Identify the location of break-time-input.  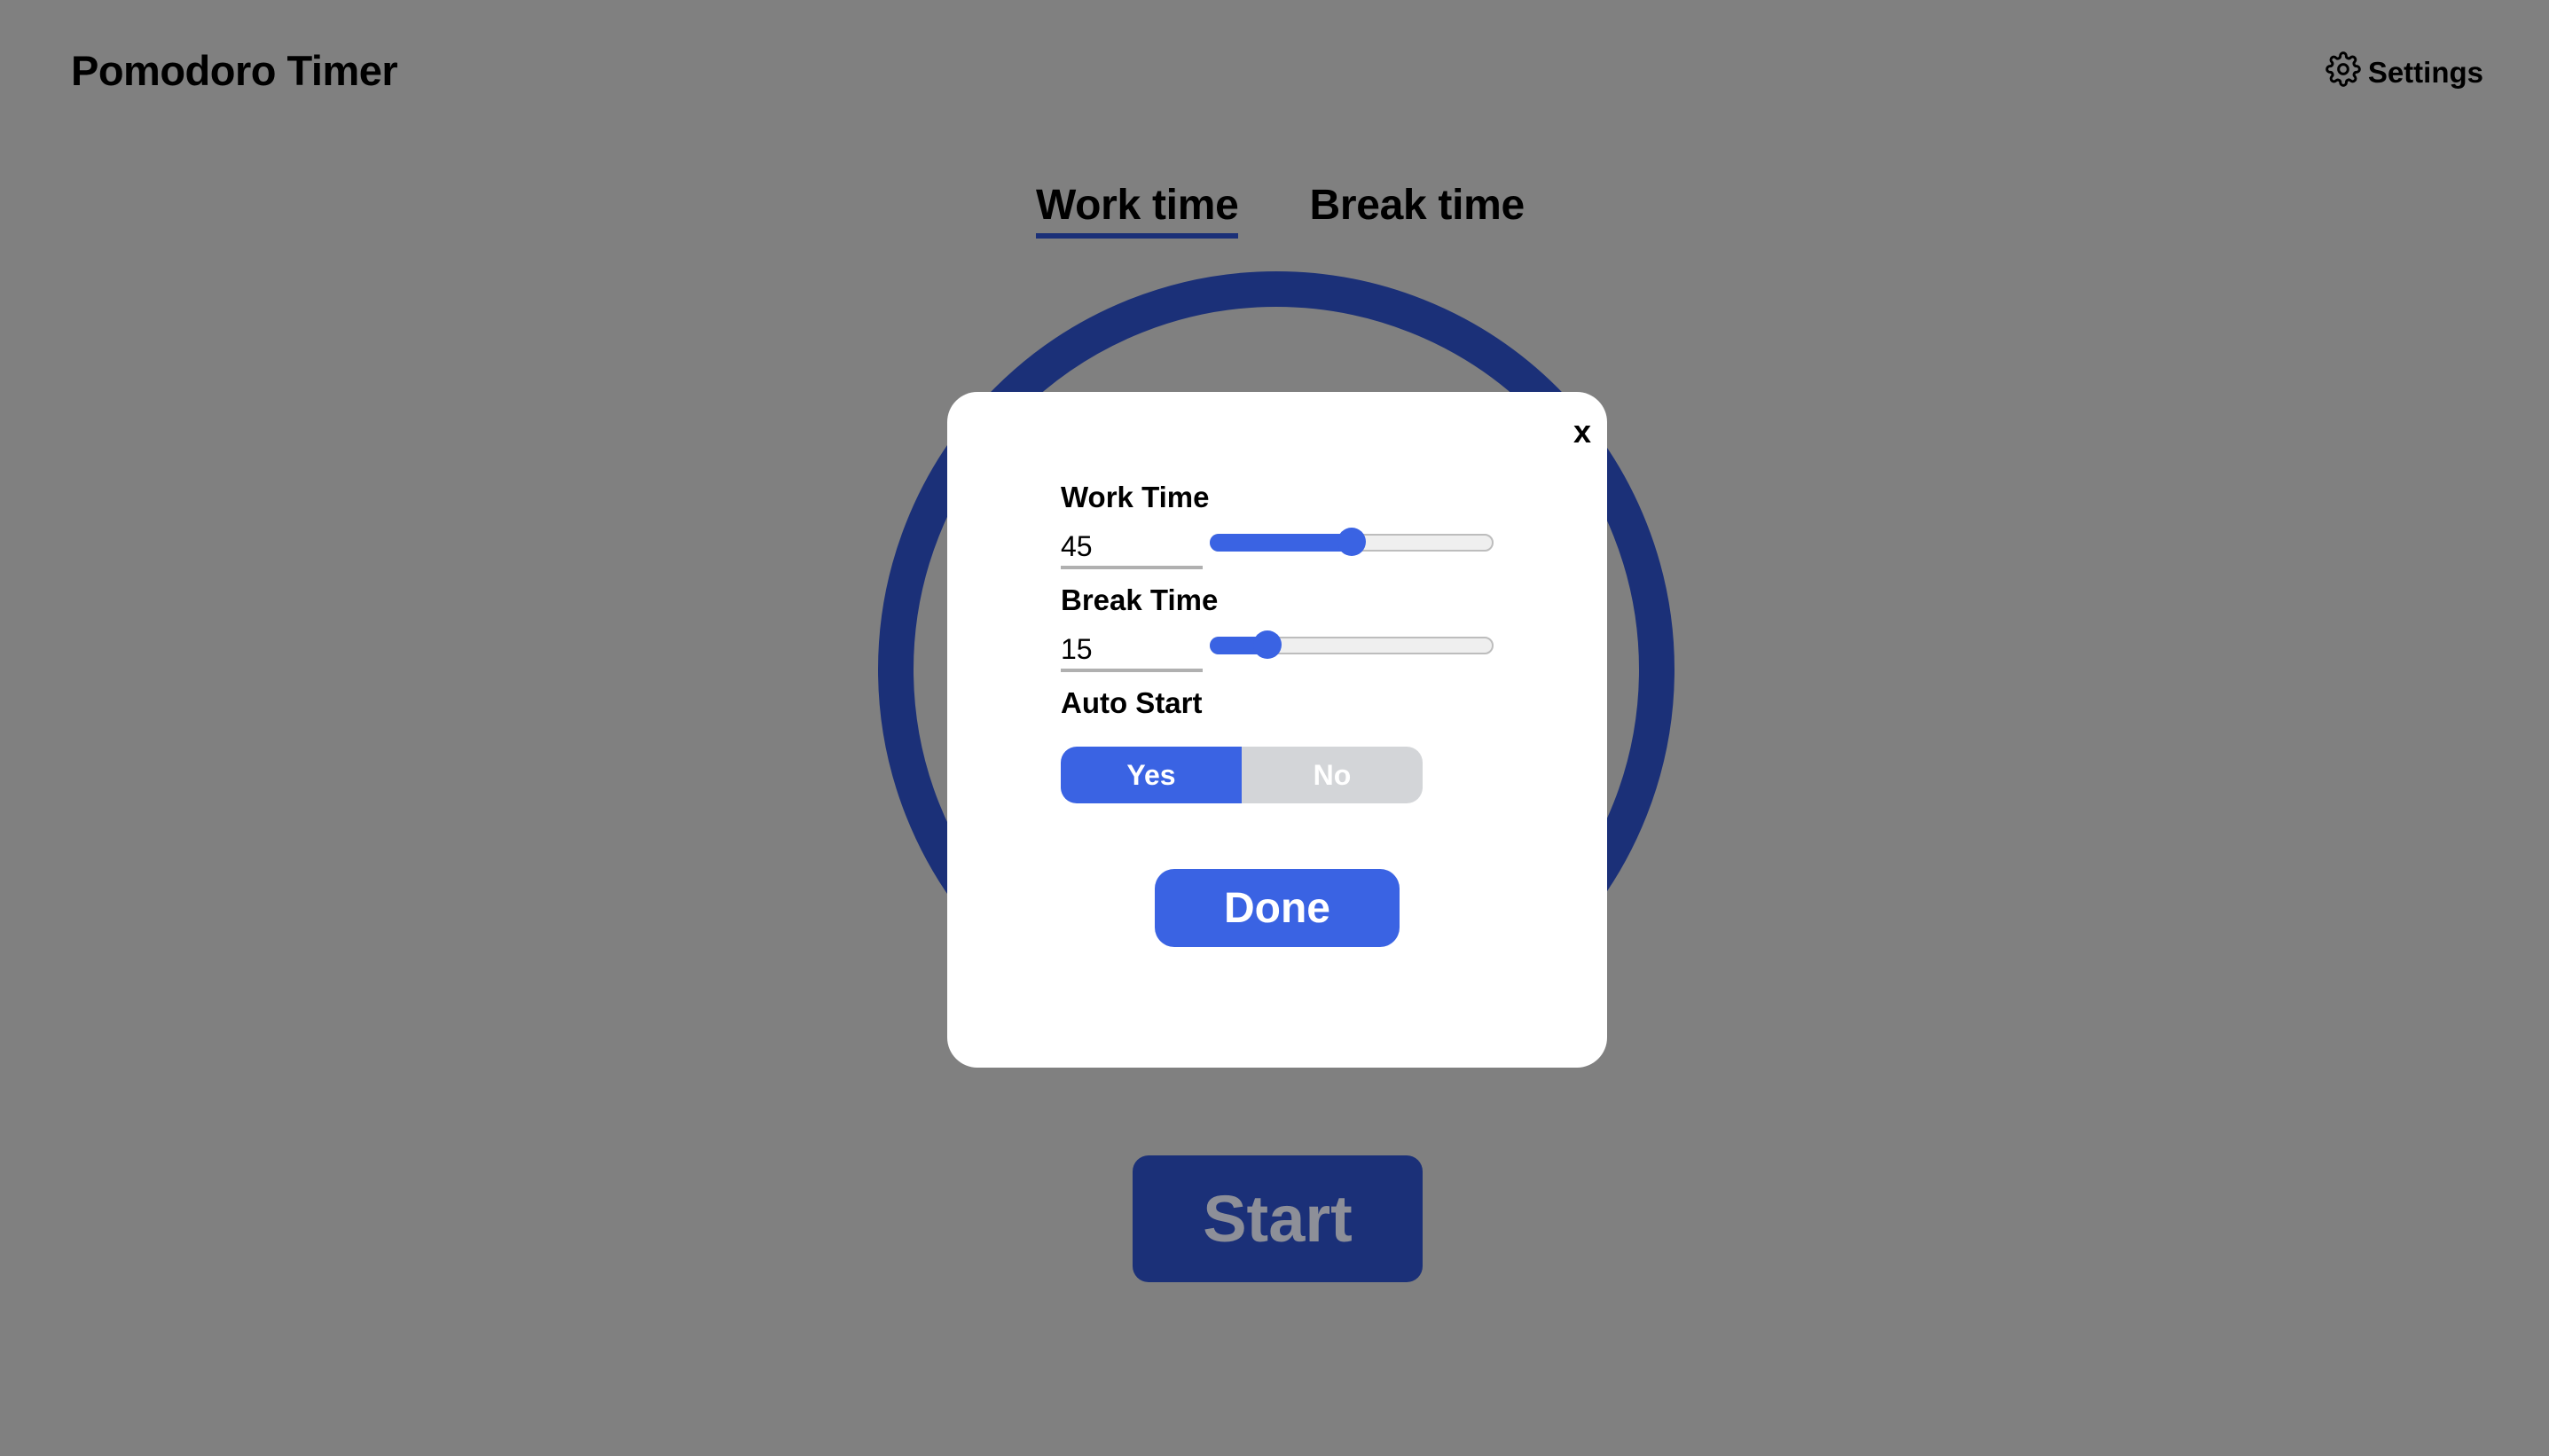
(1132, 651).